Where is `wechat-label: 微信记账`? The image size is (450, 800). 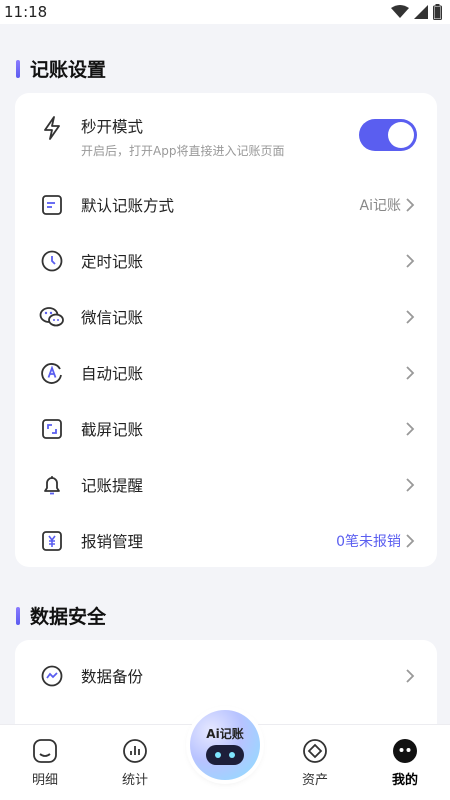 wechat-label: 微信记账 is located at coordinates (112, 318).